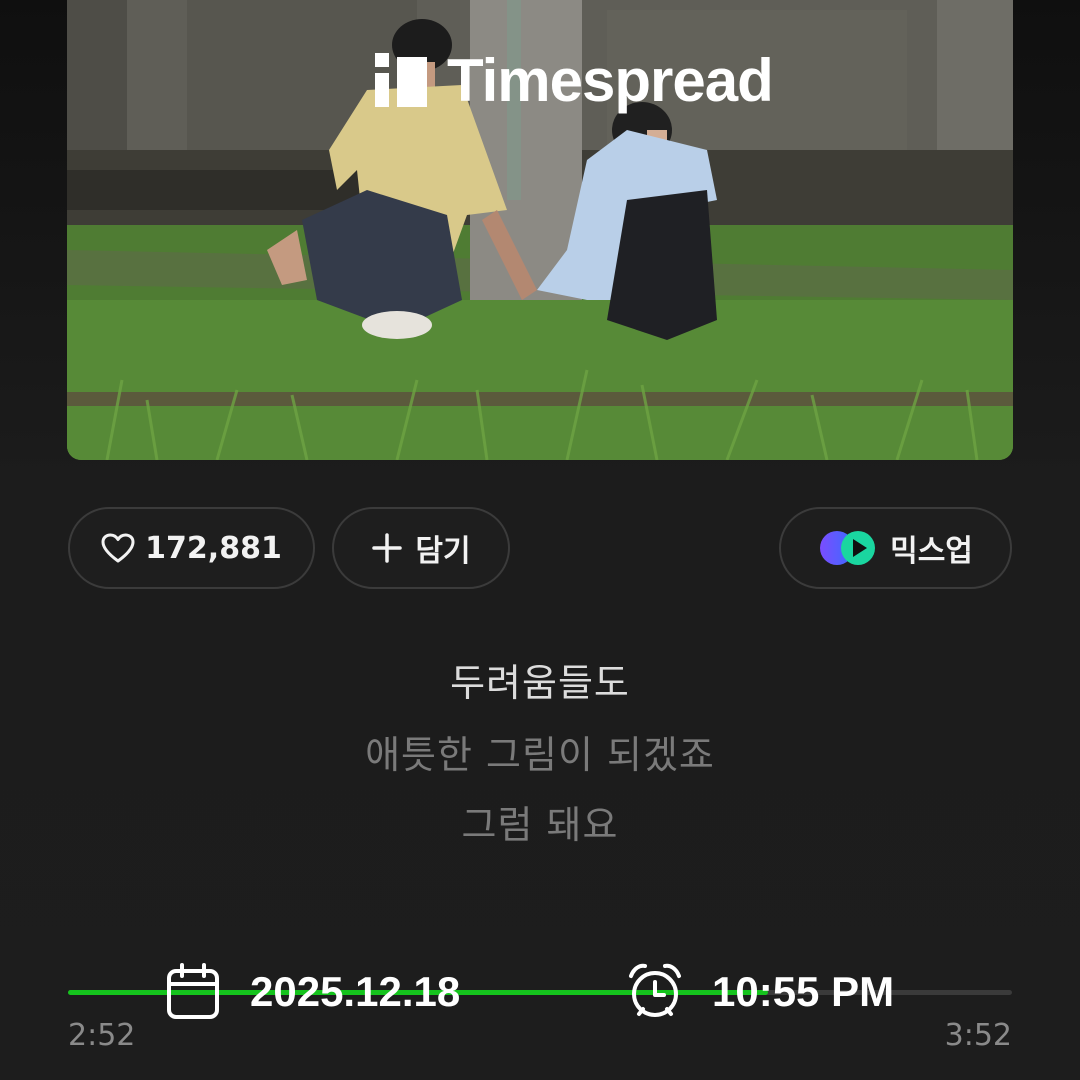 The height and width of the screenshot is (1080, 1080). Describe the element at coordinates (102, 1035) in the screenshot. I see `elapsed-time: 2:52` at that location.